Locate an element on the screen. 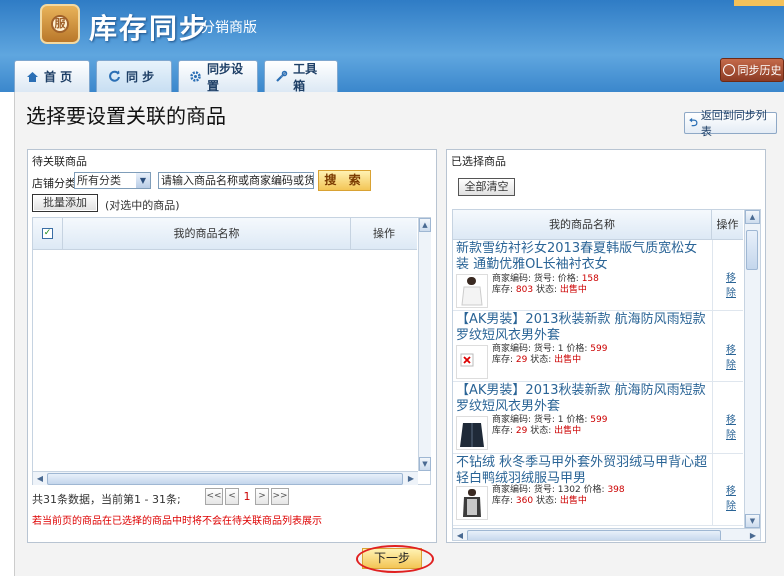 The height and width of the screenshot is (576, 784). next-page-button: > is located at coordinates (262, 496).